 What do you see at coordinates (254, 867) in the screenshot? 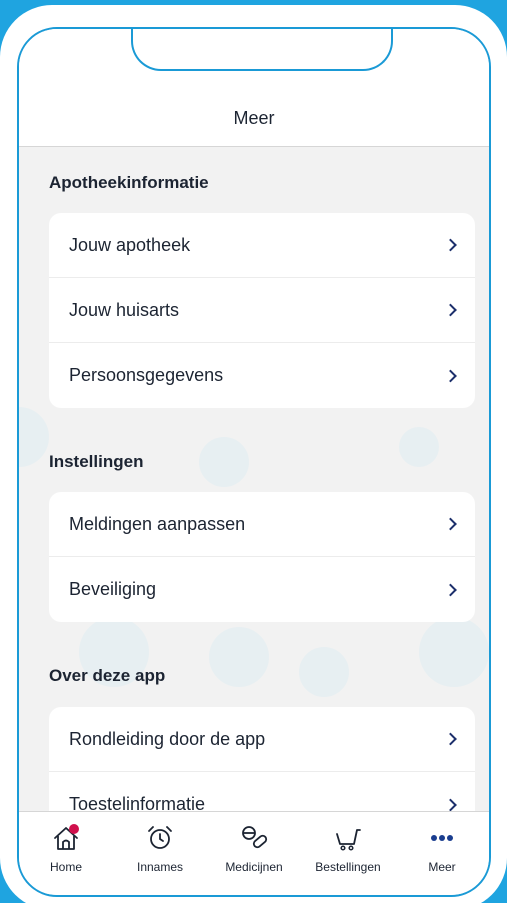
I see `tab-label: Medicijnen` at bounding box center [254, 867].